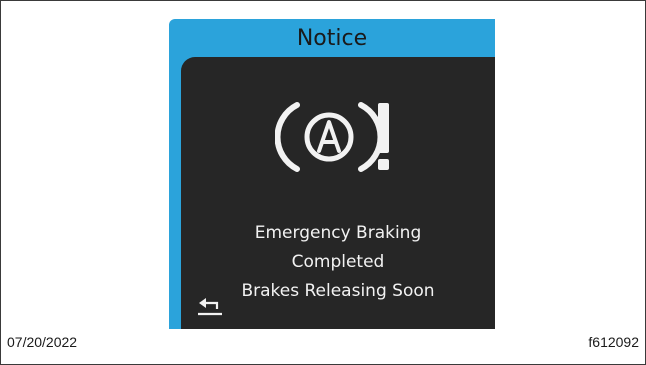 The image size is (646, 365). Describe the element at coordinates (332, 38) in the screenshot. I see `notice-title: Notice` at that location.